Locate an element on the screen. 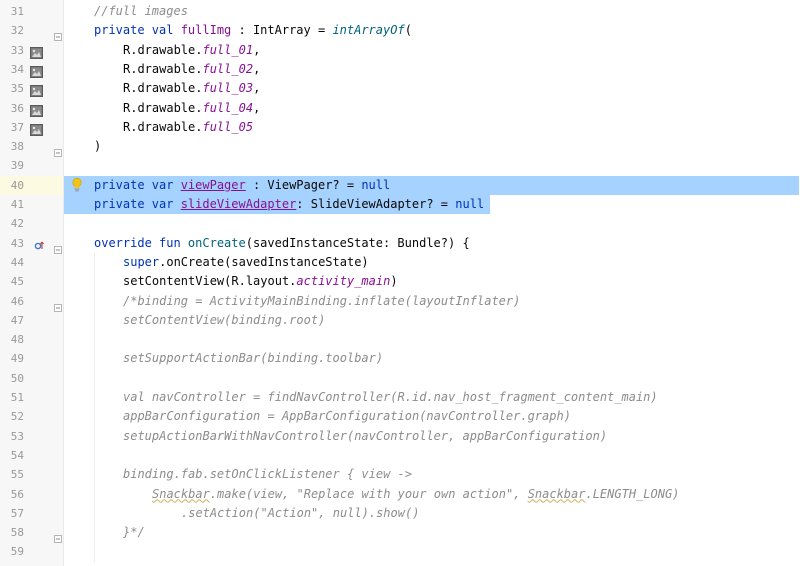  code-line: 47 setContentView(binding.root) is located at coordinates (400, 320).